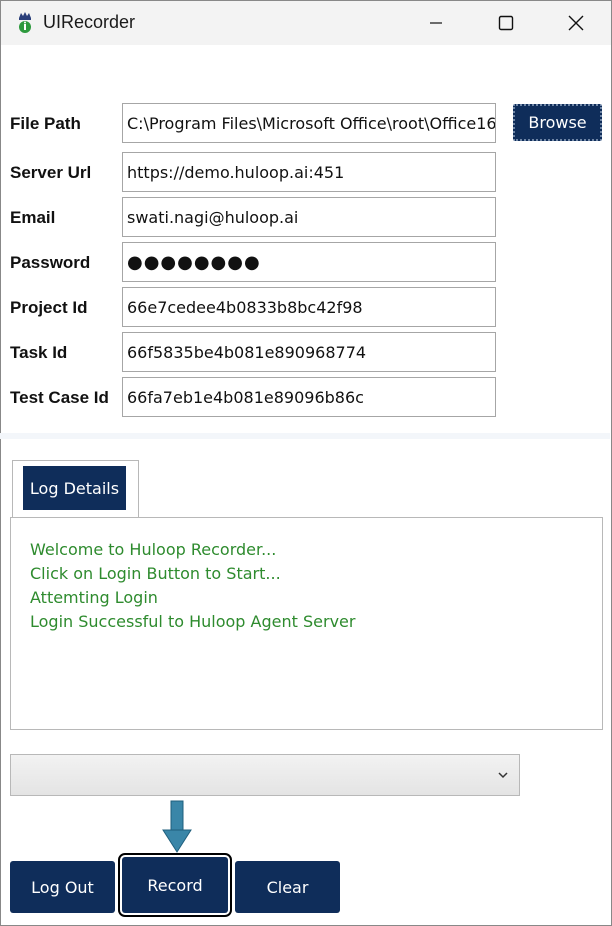  What do you see at coordinates (74, 488) in the screenshot?
I see `tab-log-details: Log Details` at bounding box center [74, 488].